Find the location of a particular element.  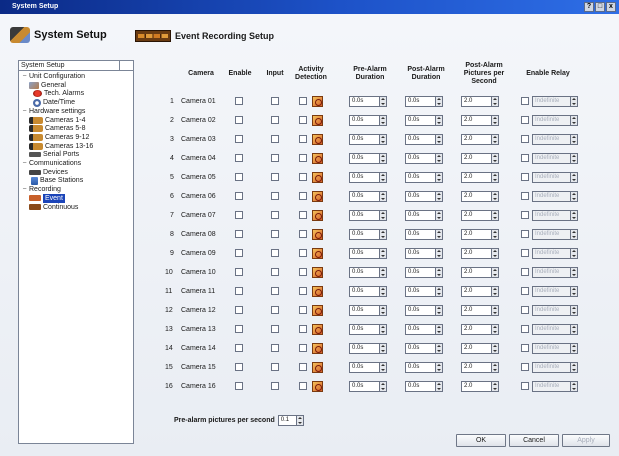

help-button: ? is located at coordinates (589, 7).